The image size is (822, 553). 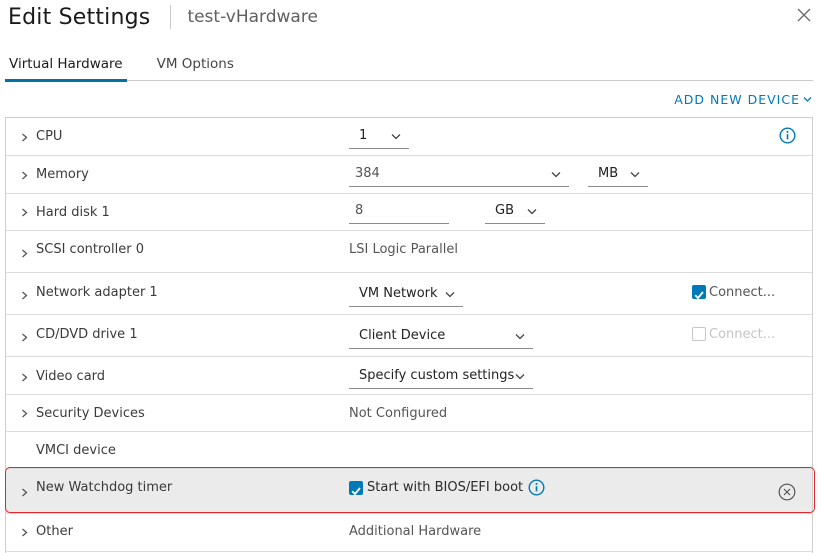 What do you see at coordinates (104, 487) in the screenshot?
I see `watchdog-label: New Watchdog timer` at bounding box center [104, 487].